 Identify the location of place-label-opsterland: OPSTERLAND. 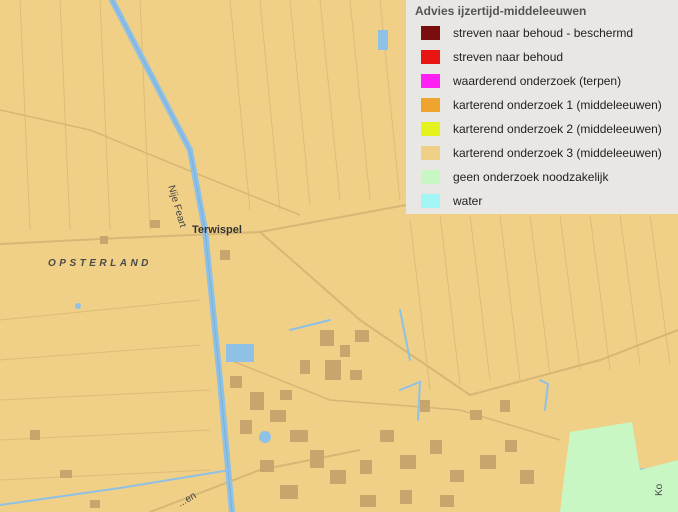
(100, 263).